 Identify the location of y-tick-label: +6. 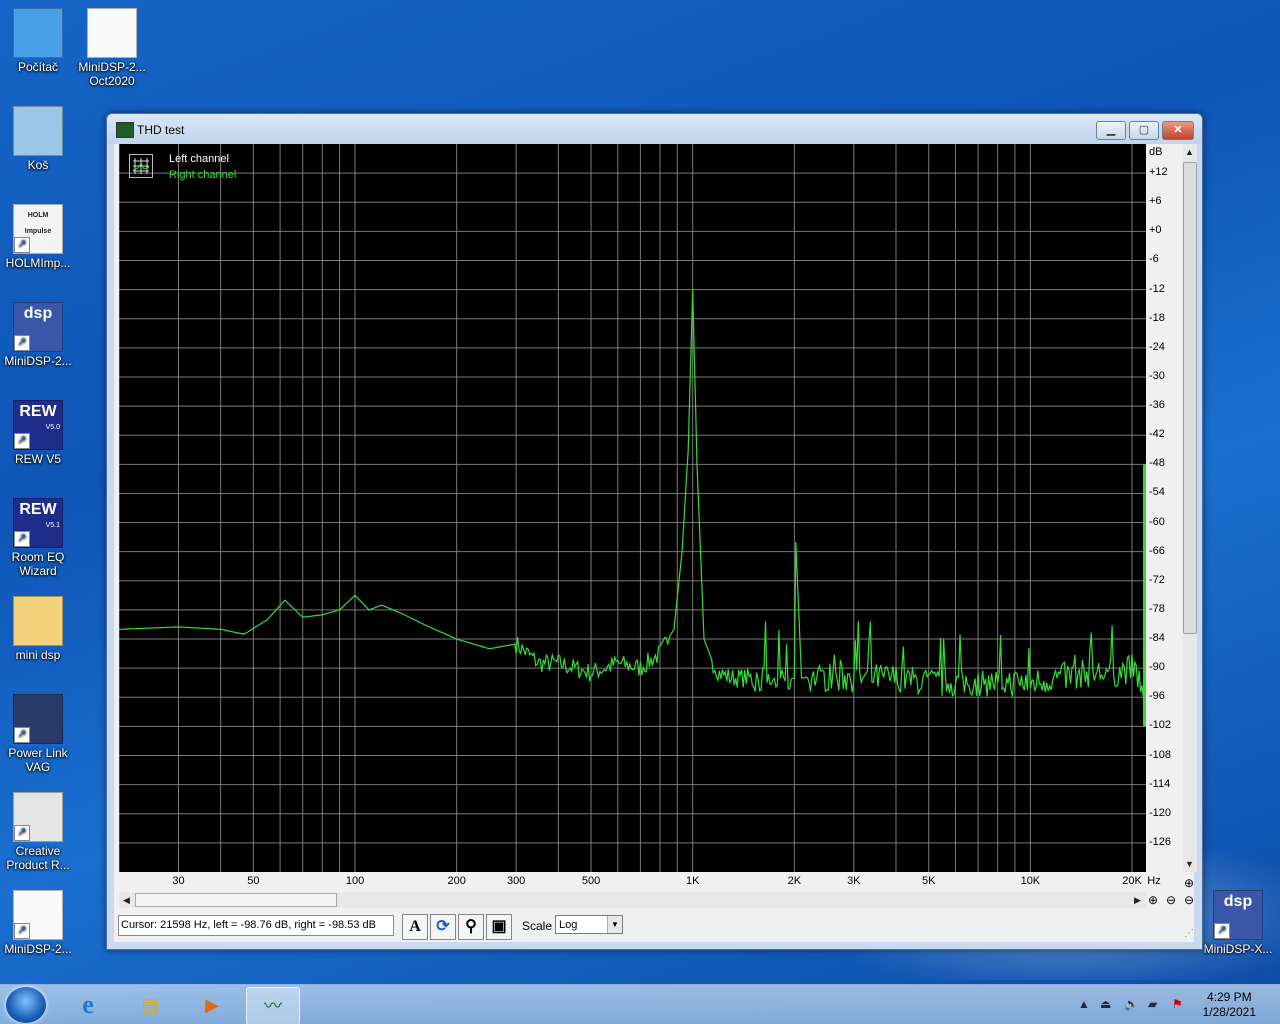
(1155, 201).